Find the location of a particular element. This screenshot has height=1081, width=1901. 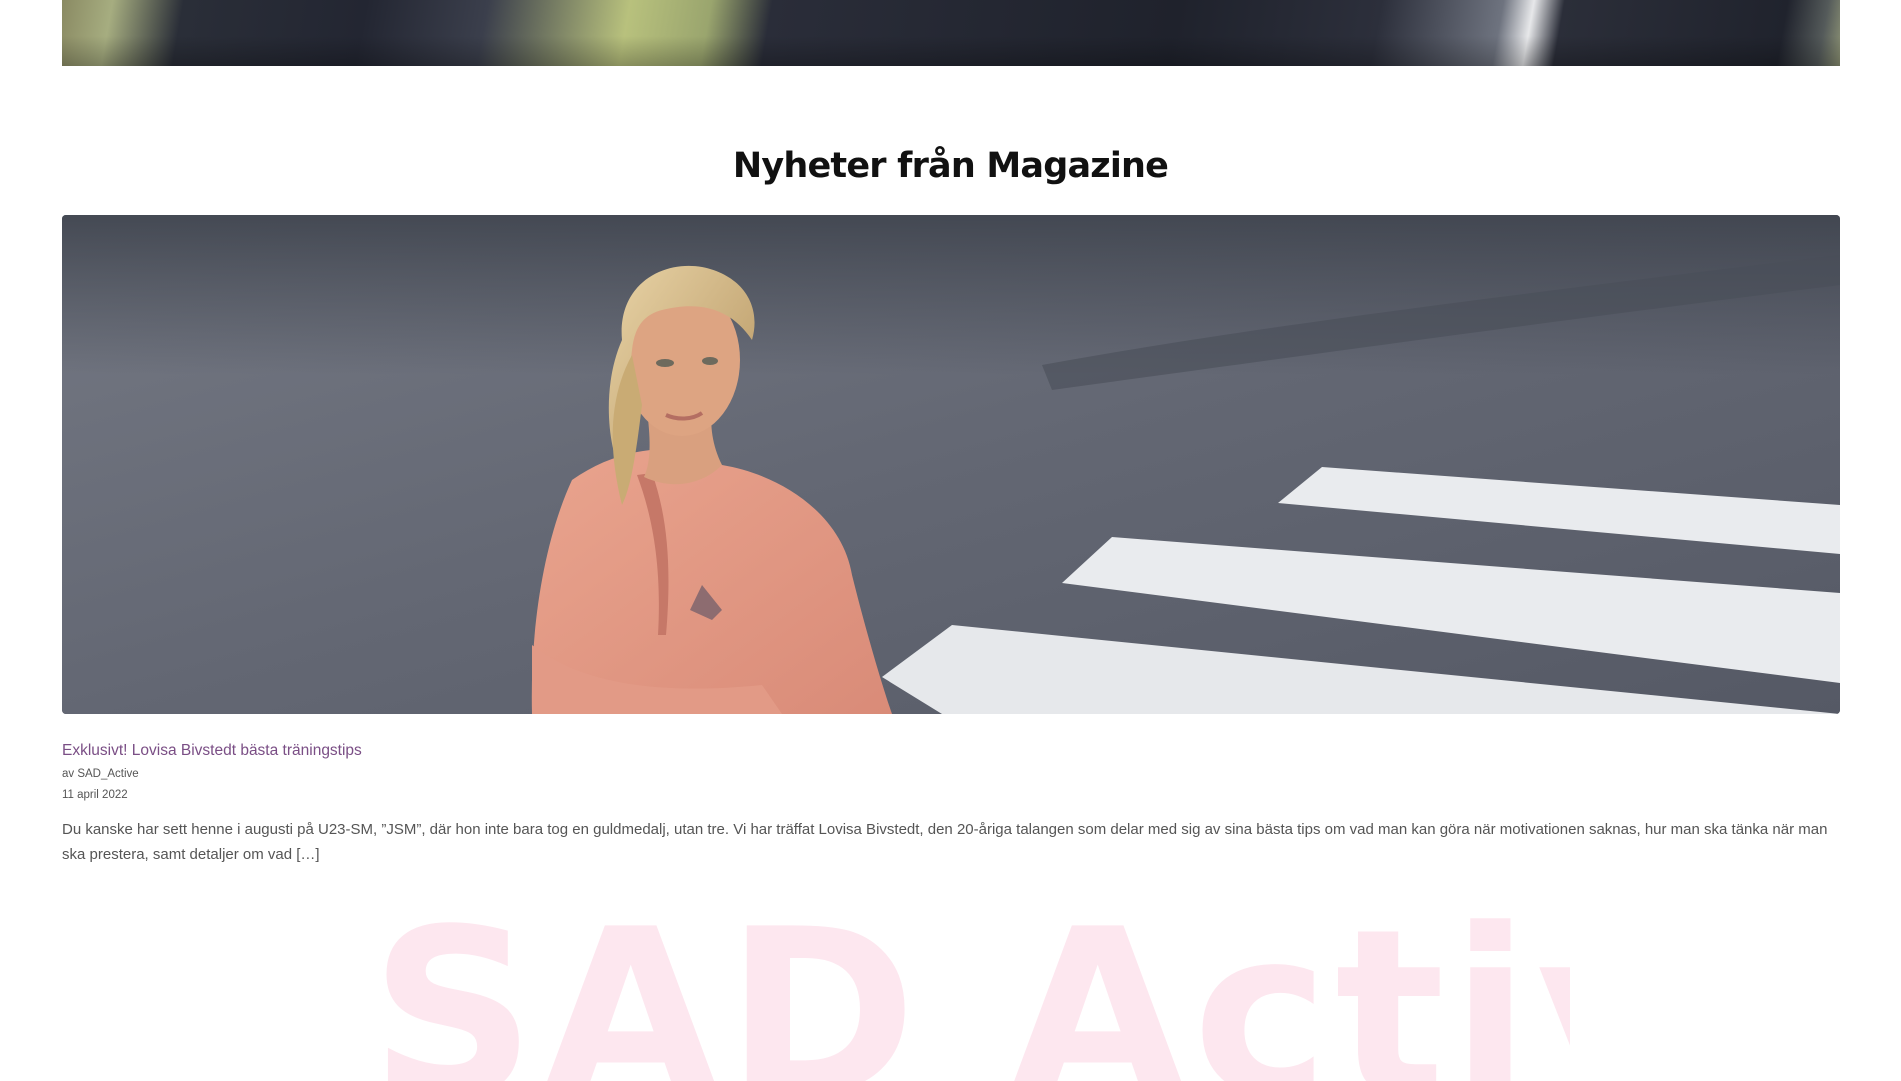

post-date: 11 april 2022 is located at coordinates (95, 795).